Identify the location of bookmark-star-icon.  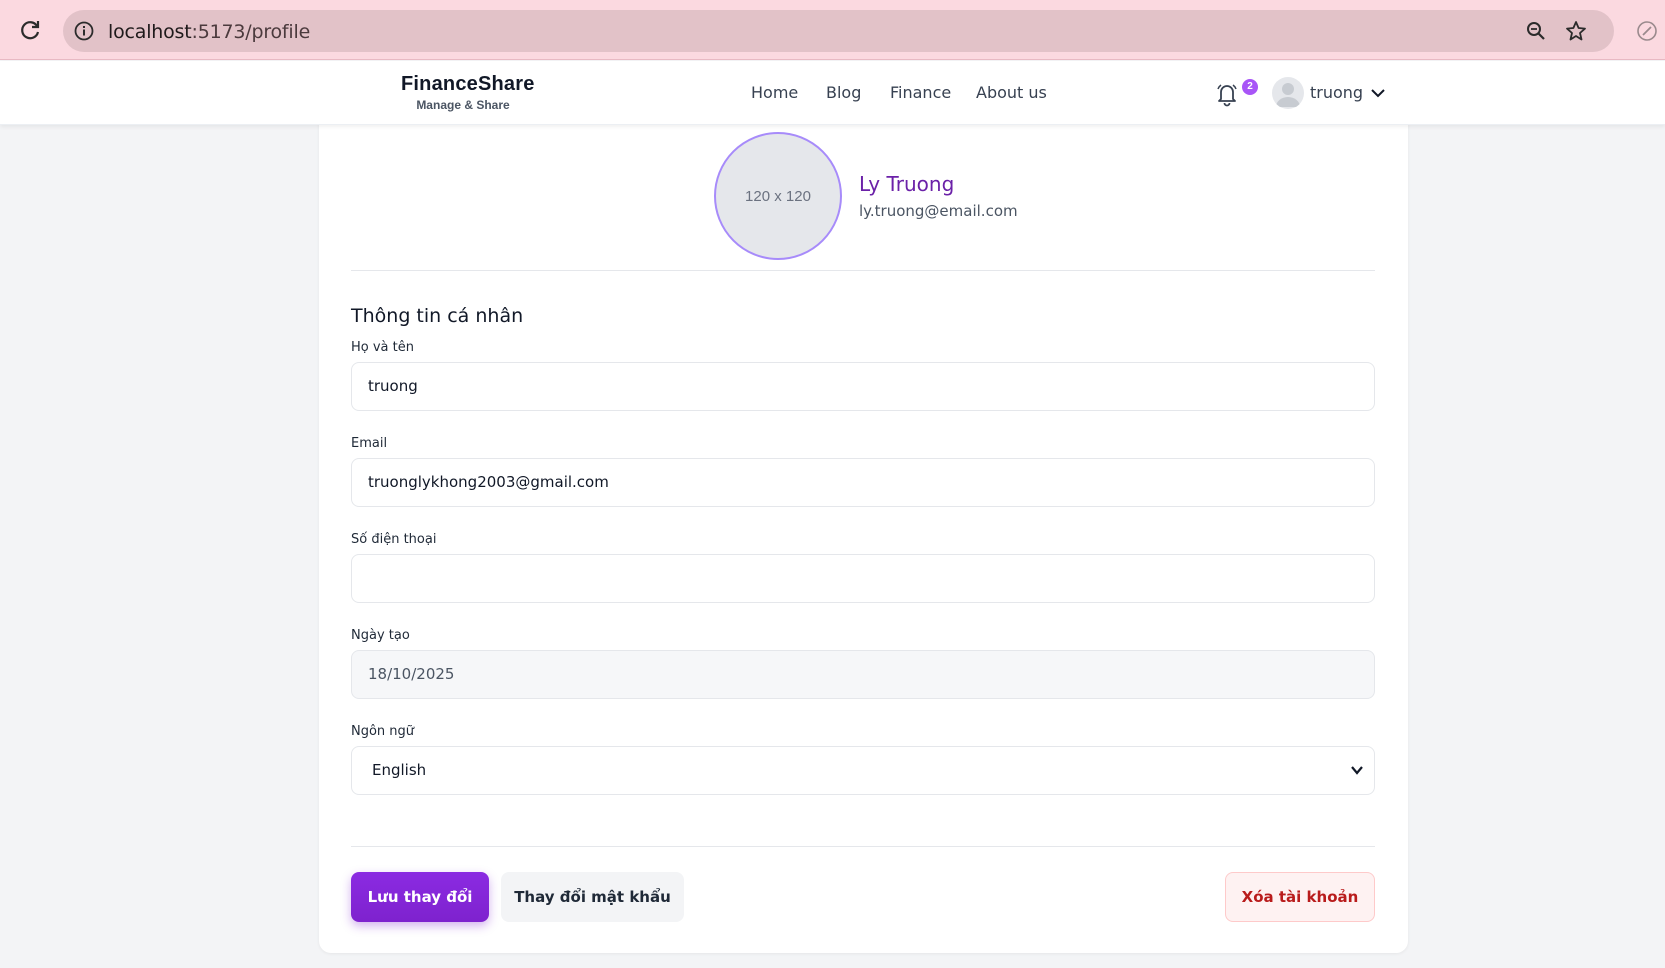
(1576, 31).